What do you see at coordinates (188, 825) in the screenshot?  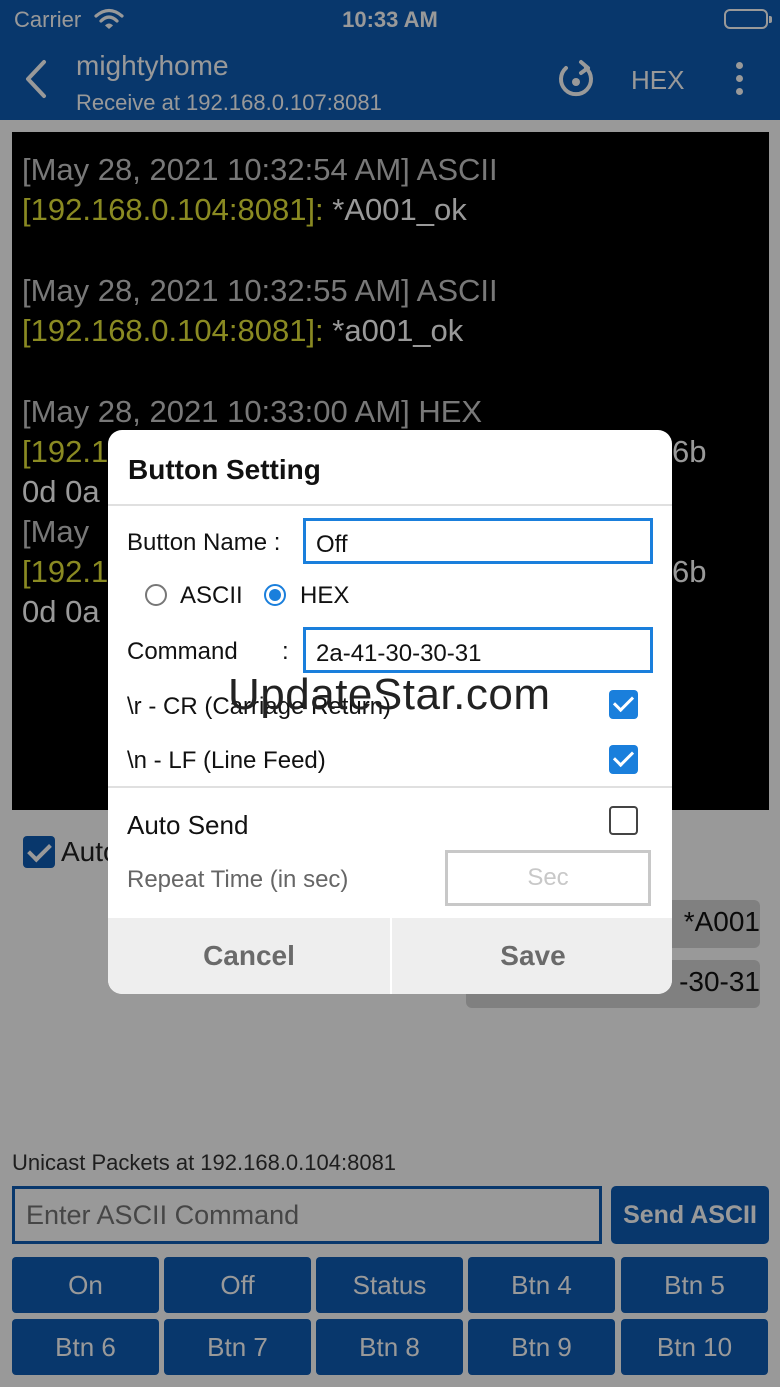 I see `auto-send-label: Auto Send` at bounding box center [188, 825].